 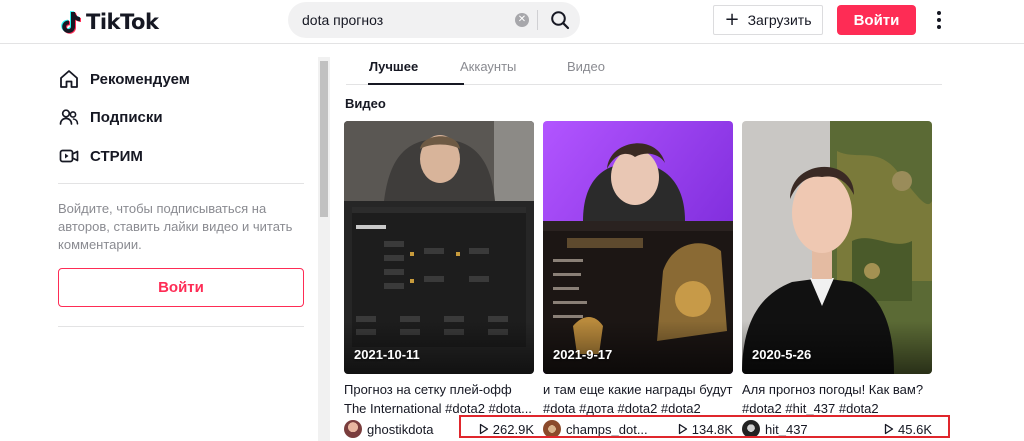 I want to click on clear-search-icon: ✕, so click(x=522, y=20).